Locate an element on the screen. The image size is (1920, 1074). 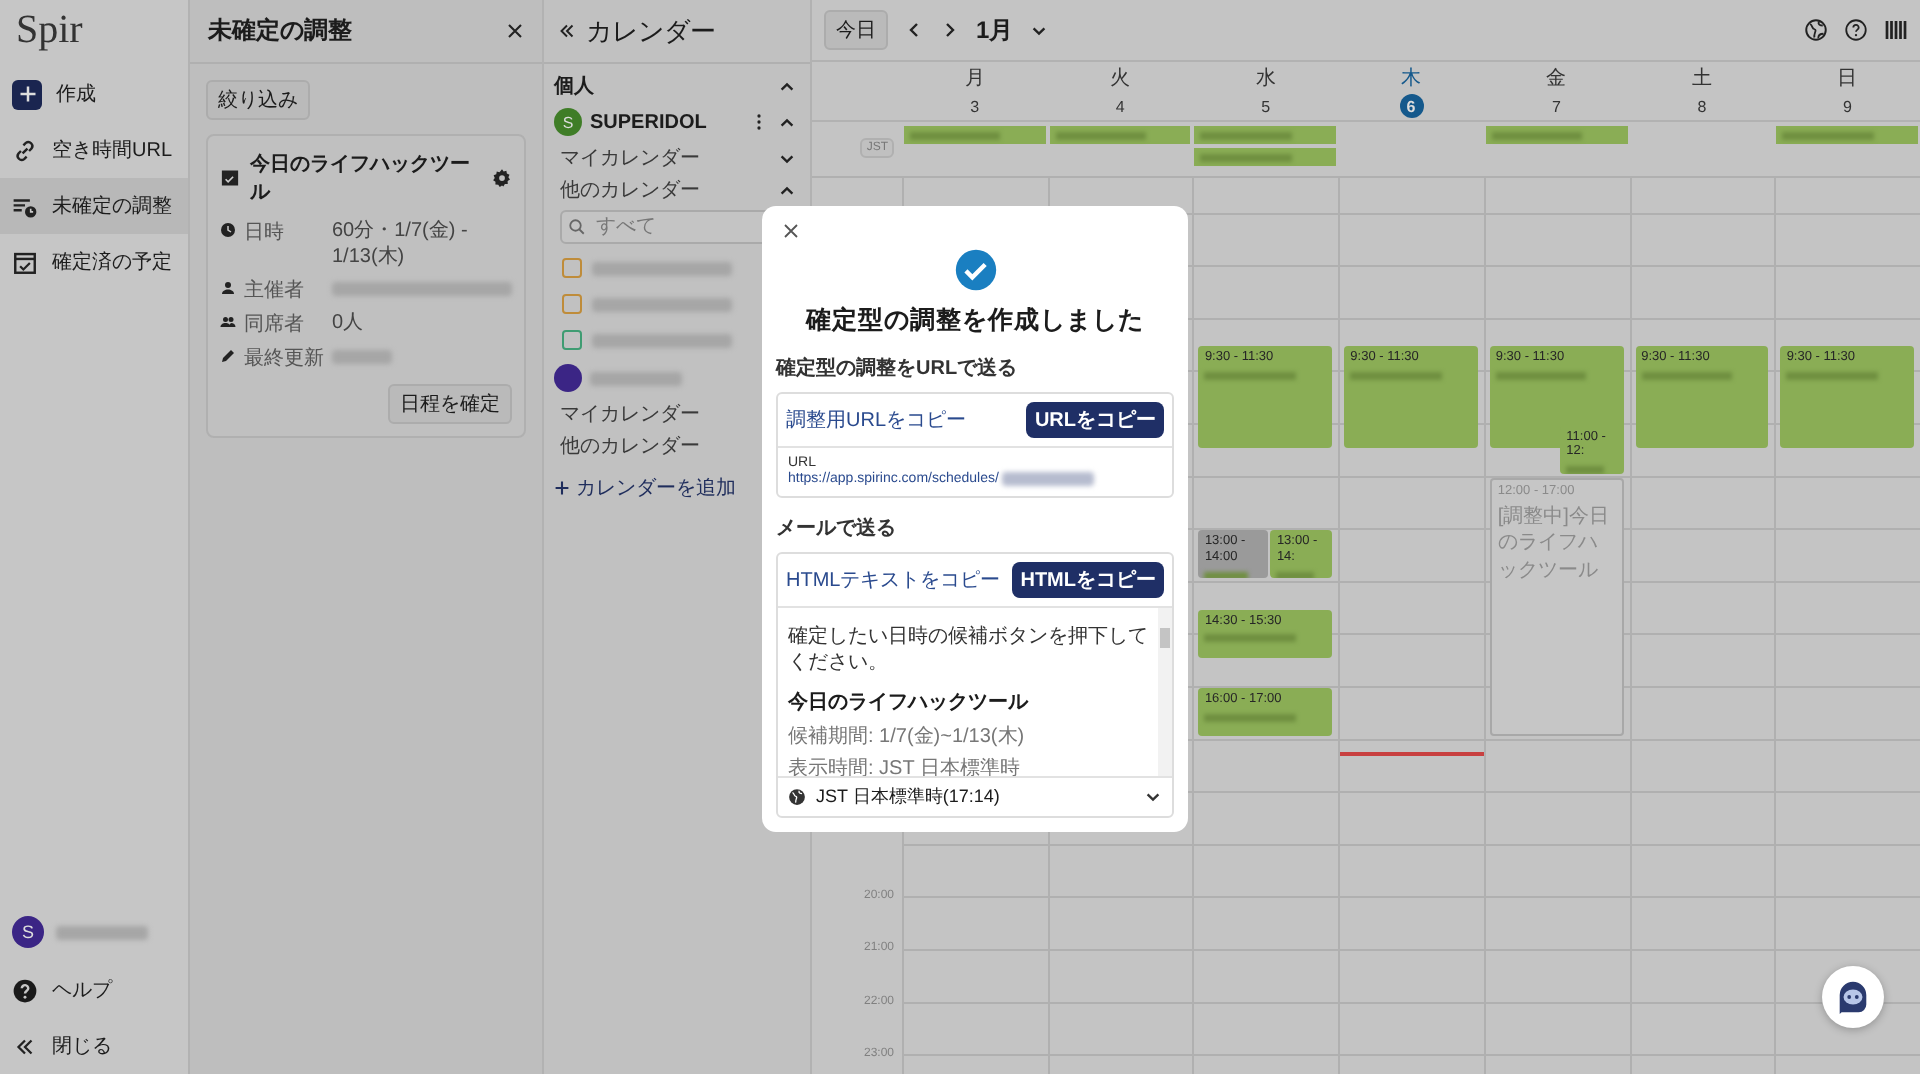
nav-item: 確定済の予定 is located at coordinates (94, 262).